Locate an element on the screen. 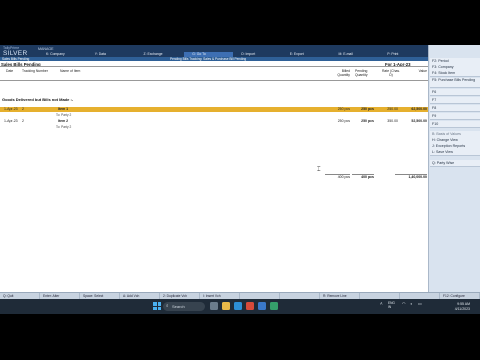  btn-f7: F7 is located at coordinates (455, 100).